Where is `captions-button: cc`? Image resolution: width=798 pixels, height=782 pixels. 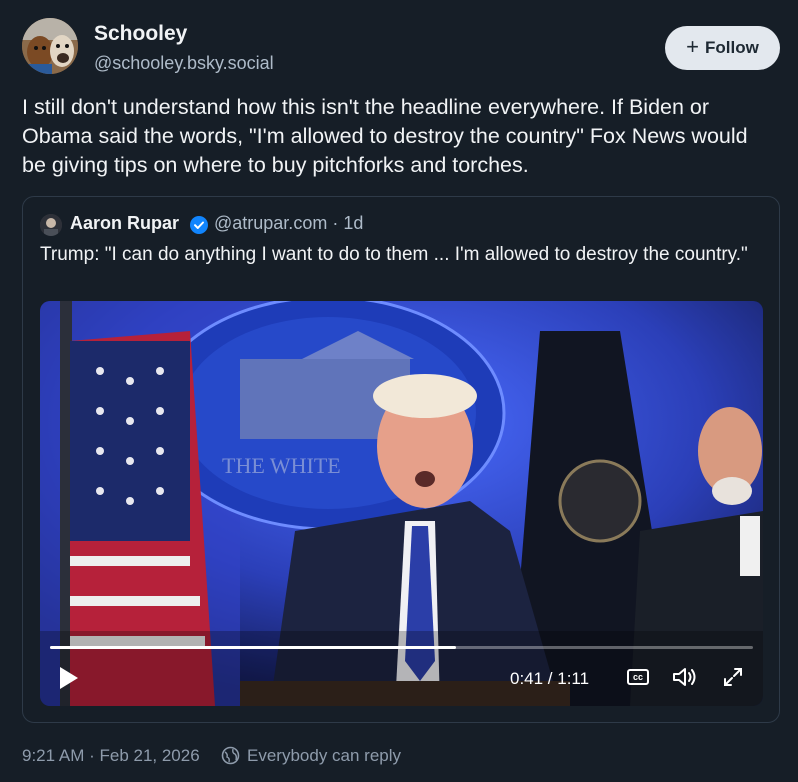
captions-button: cc is located at coordinates (638, 677).